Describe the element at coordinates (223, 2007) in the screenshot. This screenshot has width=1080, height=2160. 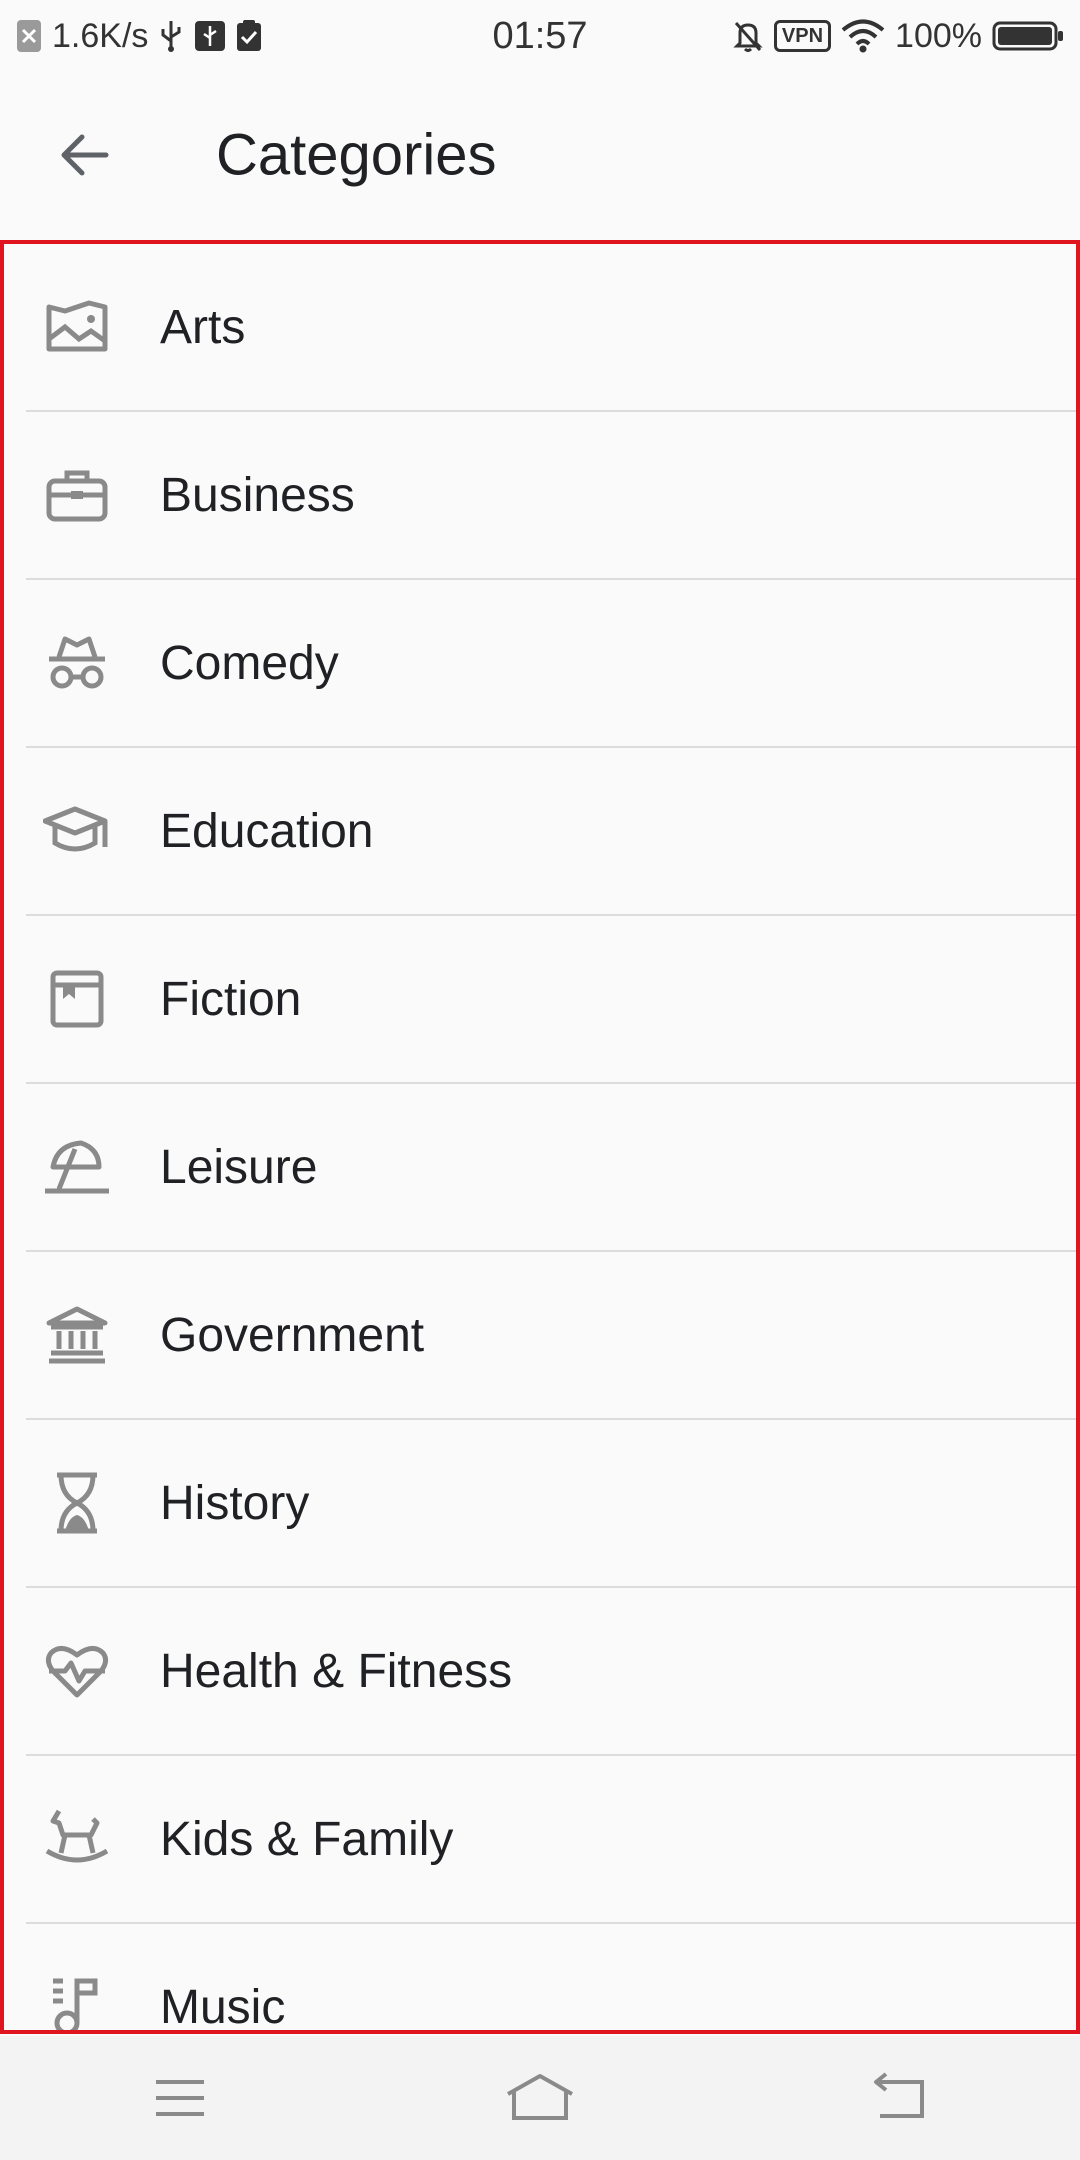
I see `category-label: Music` at that location.